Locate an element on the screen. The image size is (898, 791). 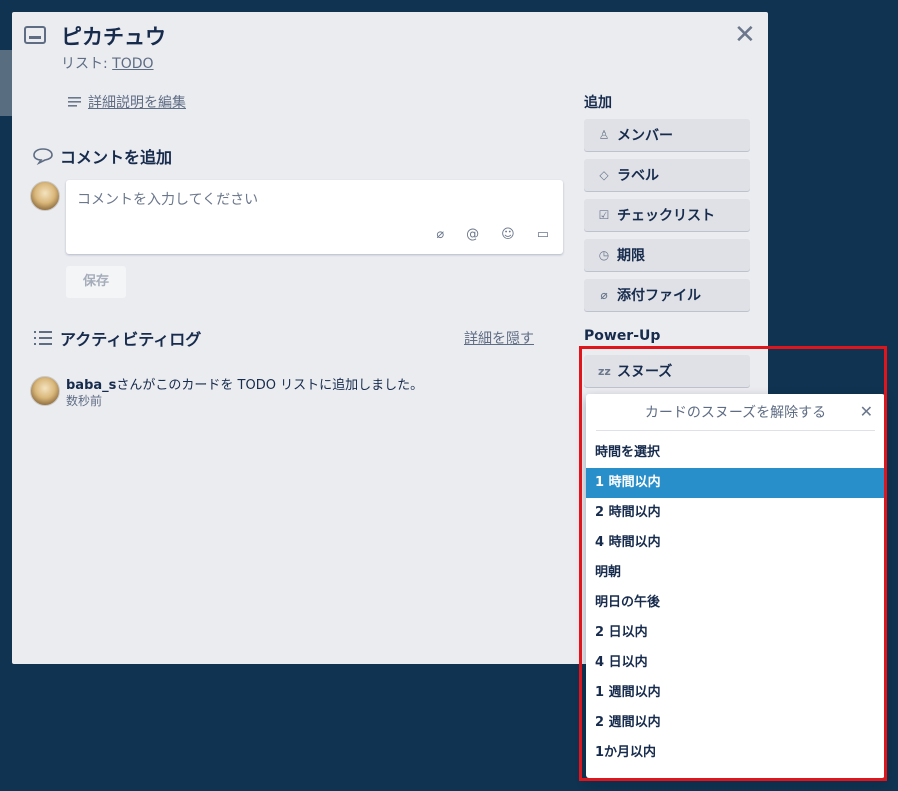
comment-icon is located at coordinates (43, 156).